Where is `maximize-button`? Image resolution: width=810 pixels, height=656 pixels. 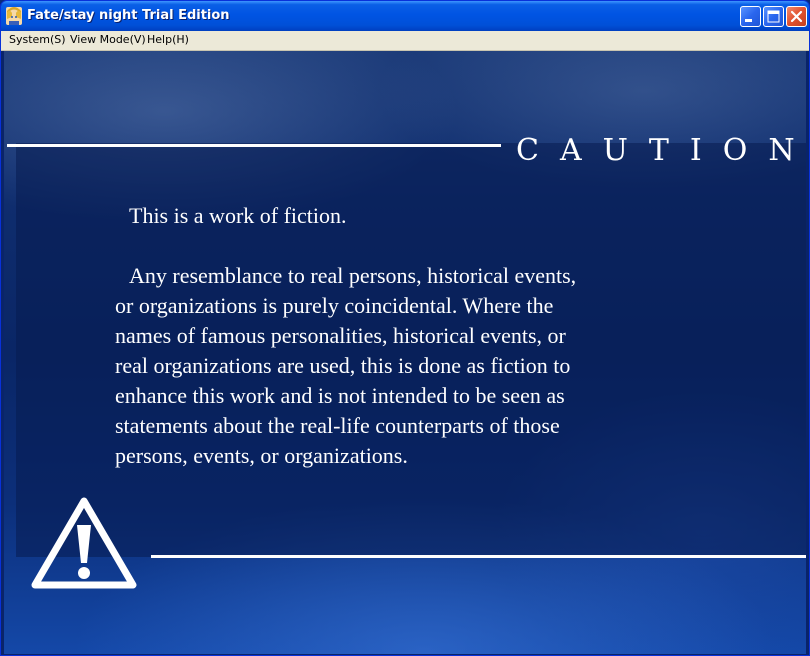 maximize-button is located at coordinates (773, 16).